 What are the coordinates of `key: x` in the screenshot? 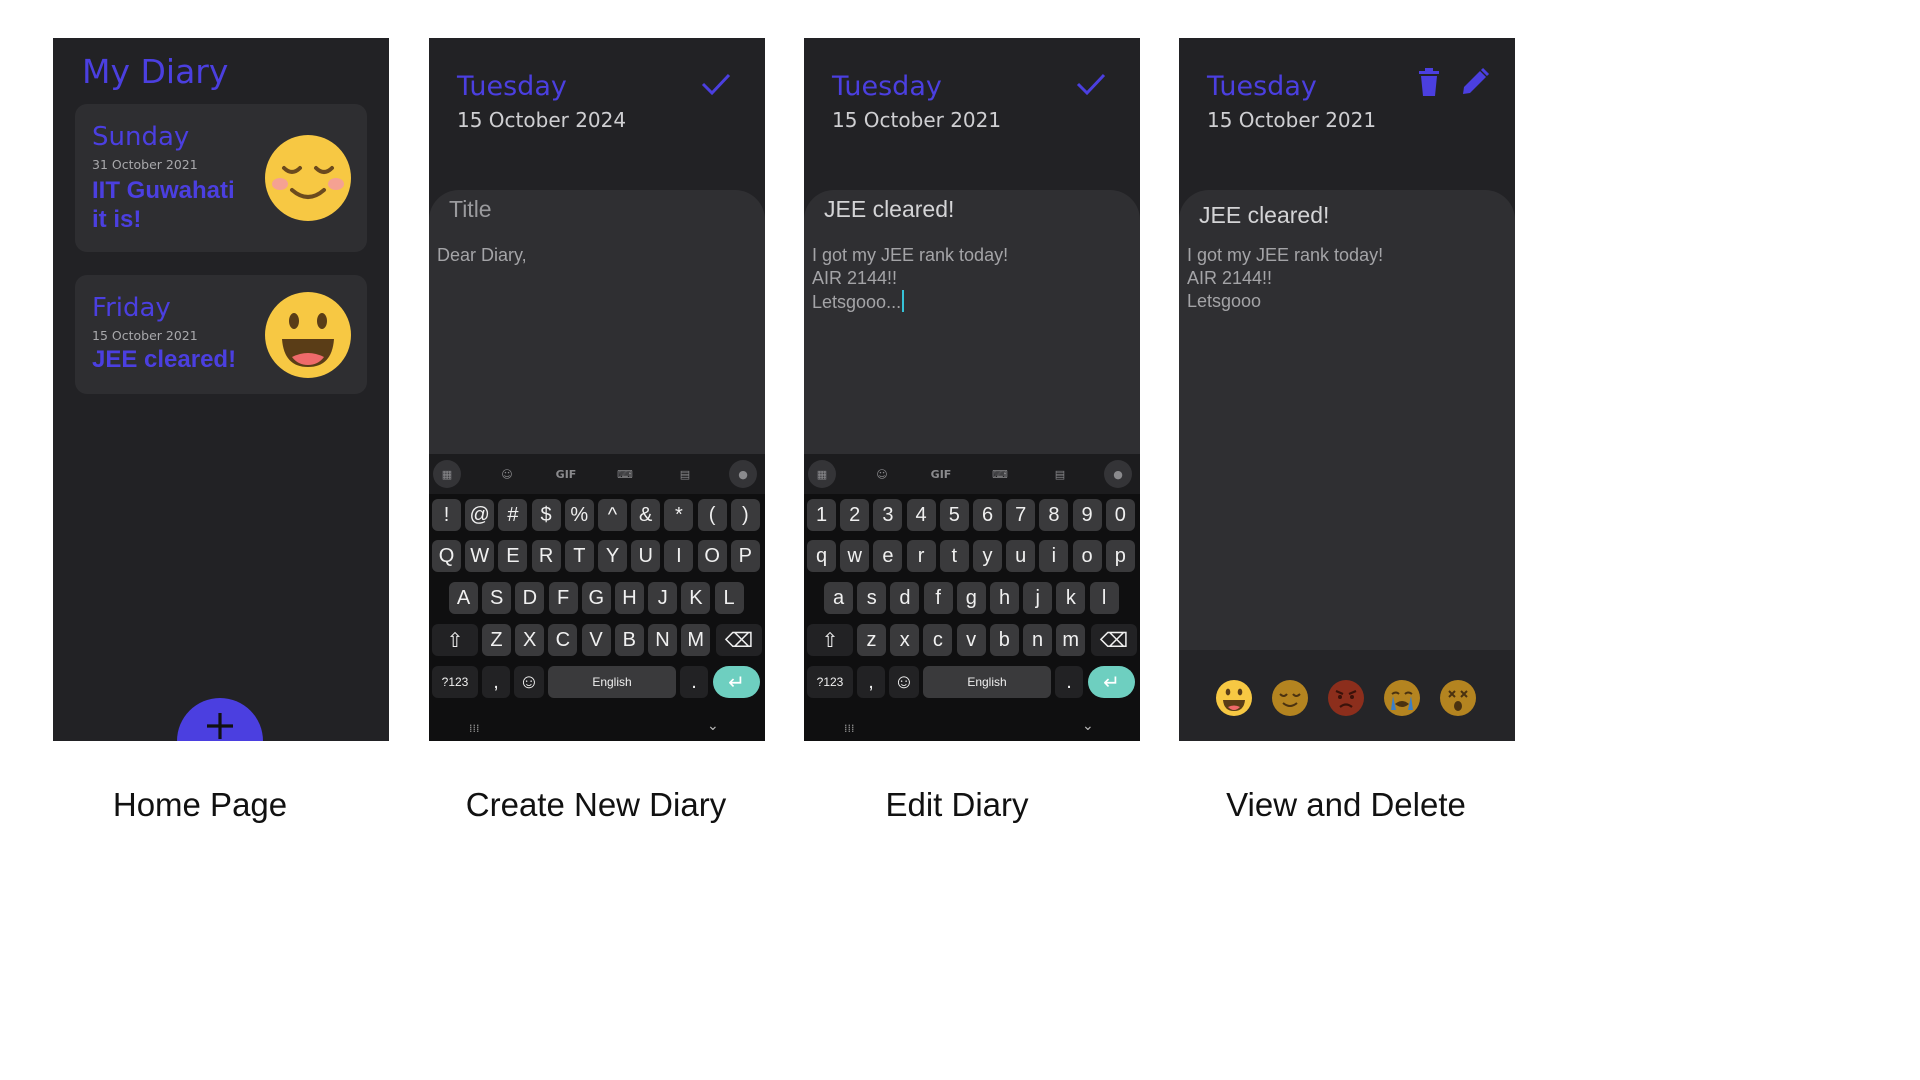 It's located at (905, 640).